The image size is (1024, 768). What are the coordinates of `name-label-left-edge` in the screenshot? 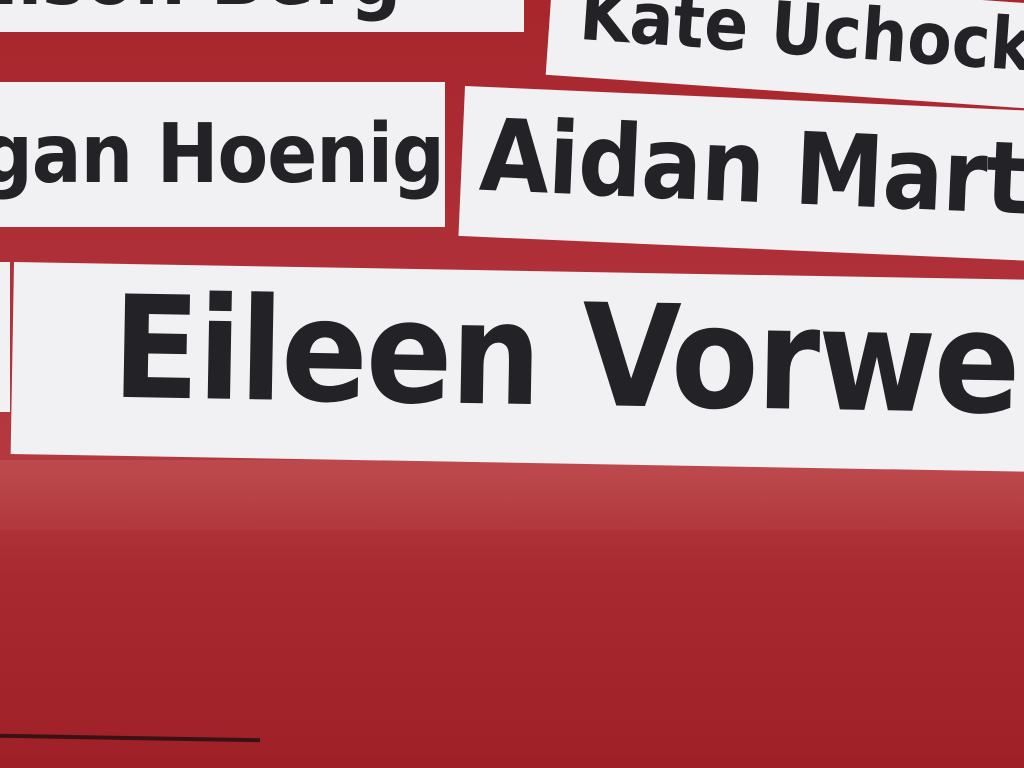 It's located at (5, 337).